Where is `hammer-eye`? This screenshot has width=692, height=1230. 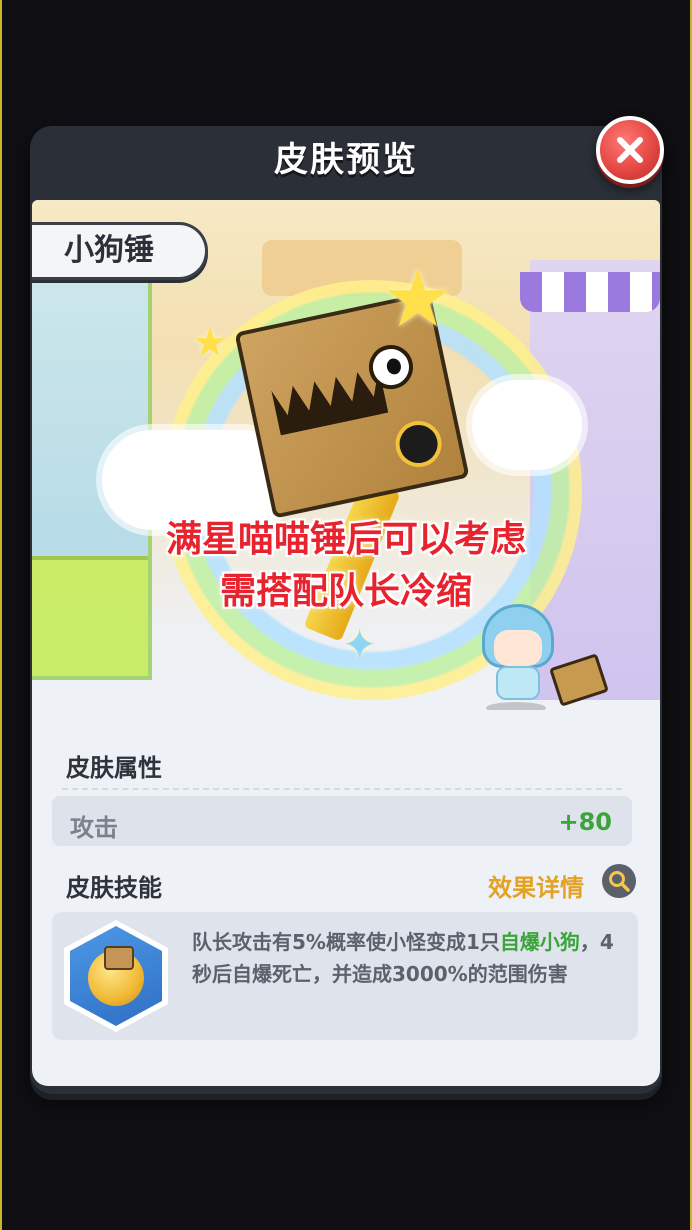 hammer-eye is located at coordinates (391, 367).